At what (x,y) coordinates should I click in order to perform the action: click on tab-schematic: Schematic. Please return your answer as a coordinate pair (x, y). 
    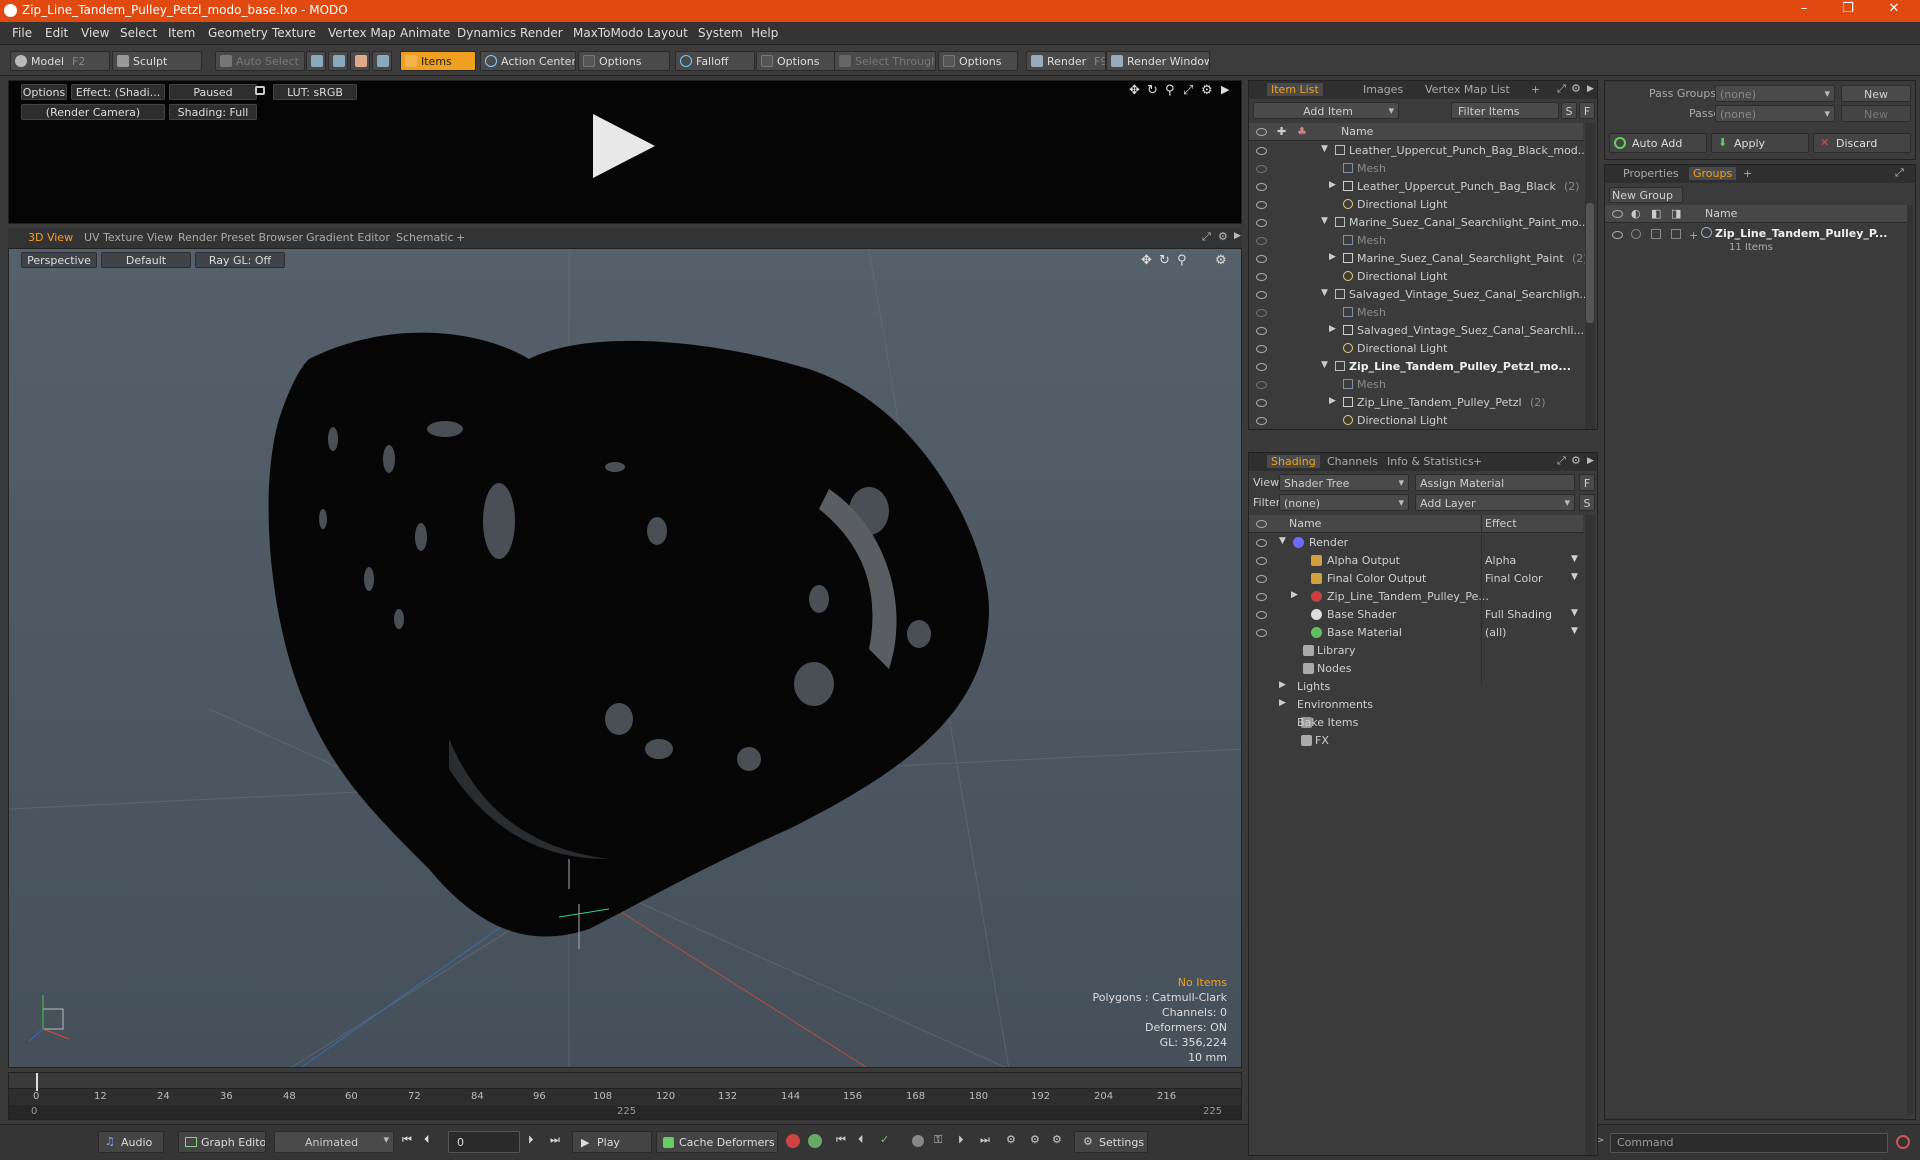
    Looking at the image, I should click on (425, 237).